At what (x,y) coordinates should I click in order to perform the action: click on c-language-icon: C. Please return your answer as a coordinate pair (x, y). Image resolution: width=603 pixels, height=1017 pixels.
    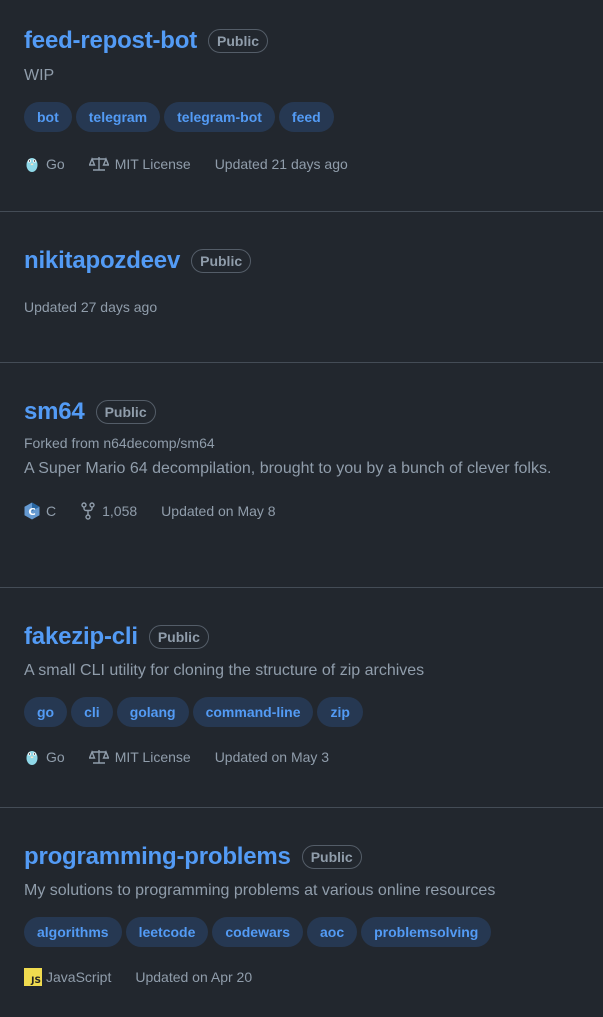
    Looking at the image, I should click on (32, 511).